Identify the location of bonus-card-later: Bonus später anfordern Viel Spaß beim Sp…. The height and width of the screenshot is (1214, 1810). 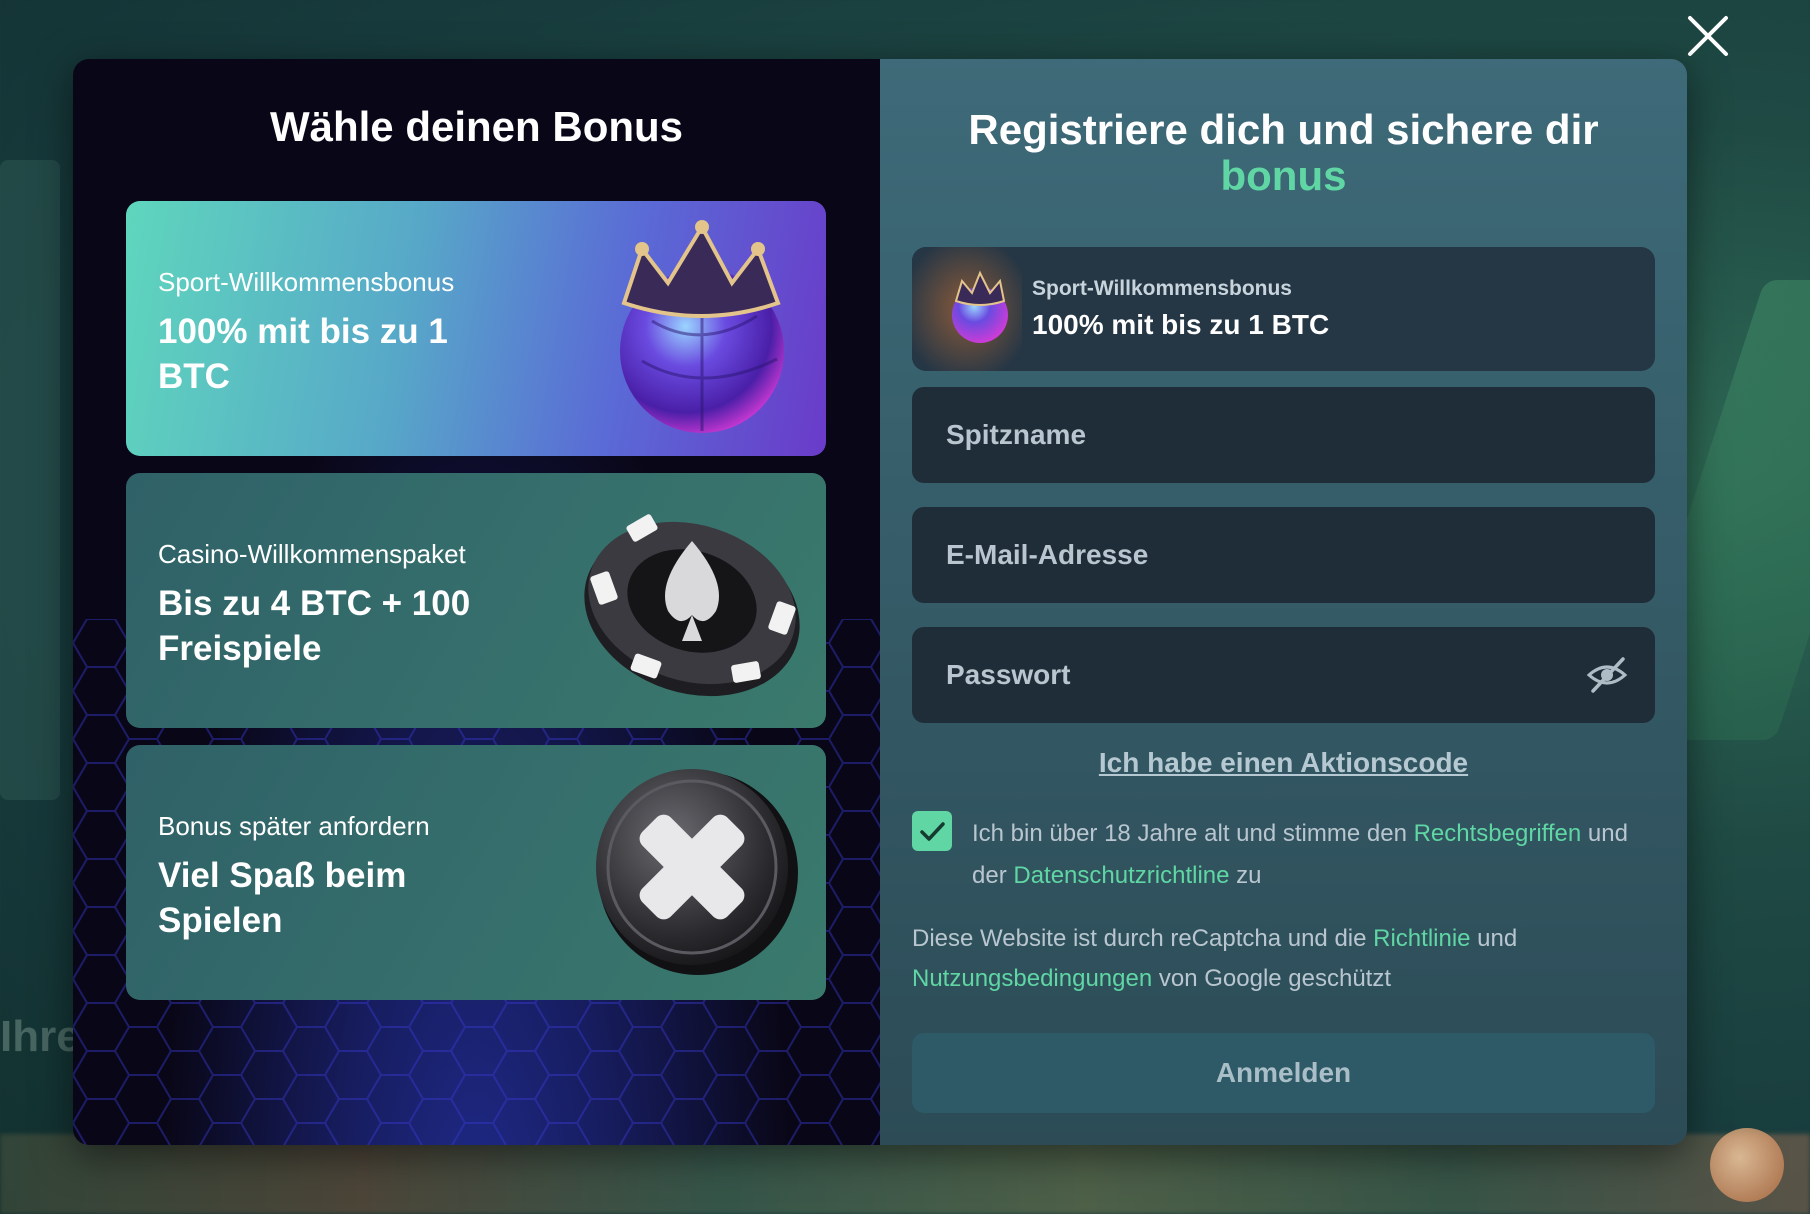
(476, 872).